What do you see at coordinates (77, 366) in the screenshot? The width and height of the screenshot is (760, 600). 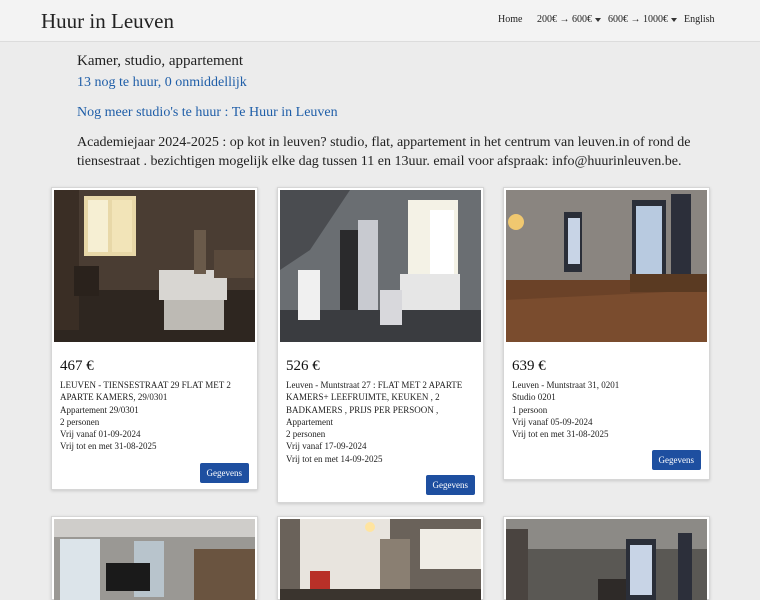 I see `listing-price: 467 €` at bounding box center [77, 366].